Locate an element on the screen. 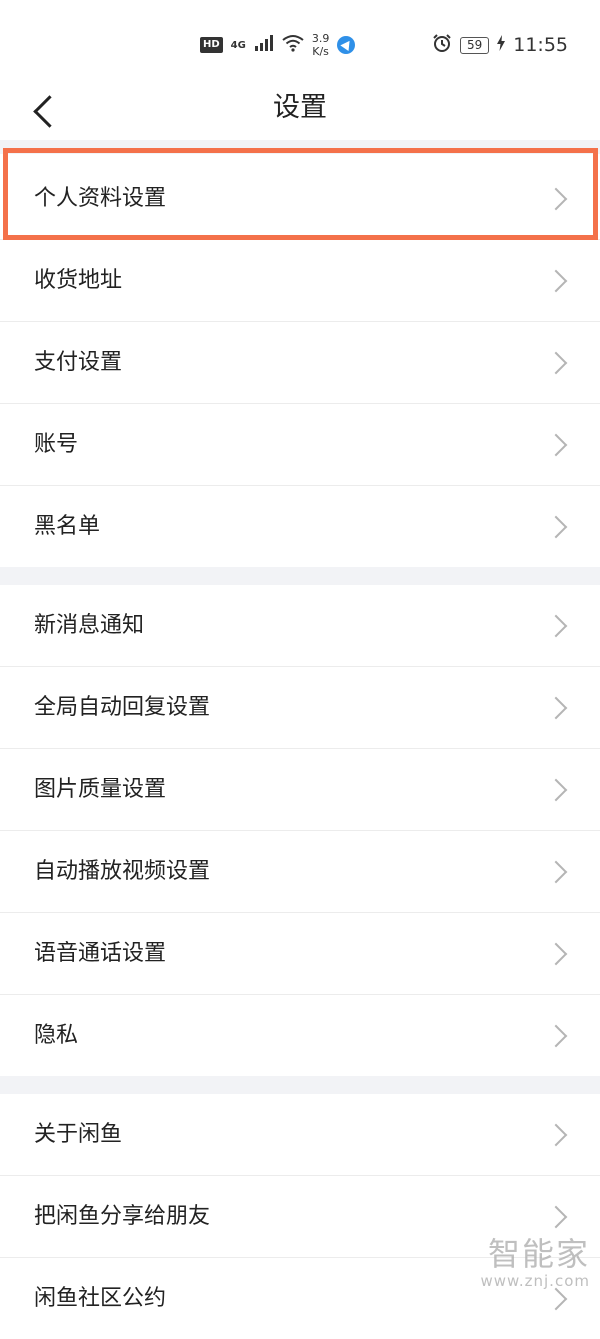  settings-item-image-quality: 图片质量设置 is located at coordinates (300, 790).